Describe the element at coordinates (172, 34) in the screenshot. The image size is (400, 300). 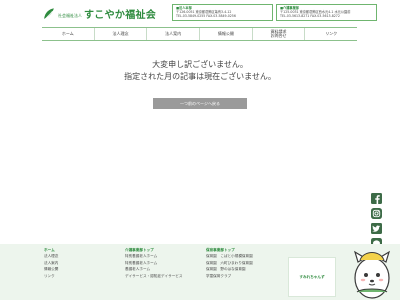
I see `nav-item-about: 法人案内` at that location.